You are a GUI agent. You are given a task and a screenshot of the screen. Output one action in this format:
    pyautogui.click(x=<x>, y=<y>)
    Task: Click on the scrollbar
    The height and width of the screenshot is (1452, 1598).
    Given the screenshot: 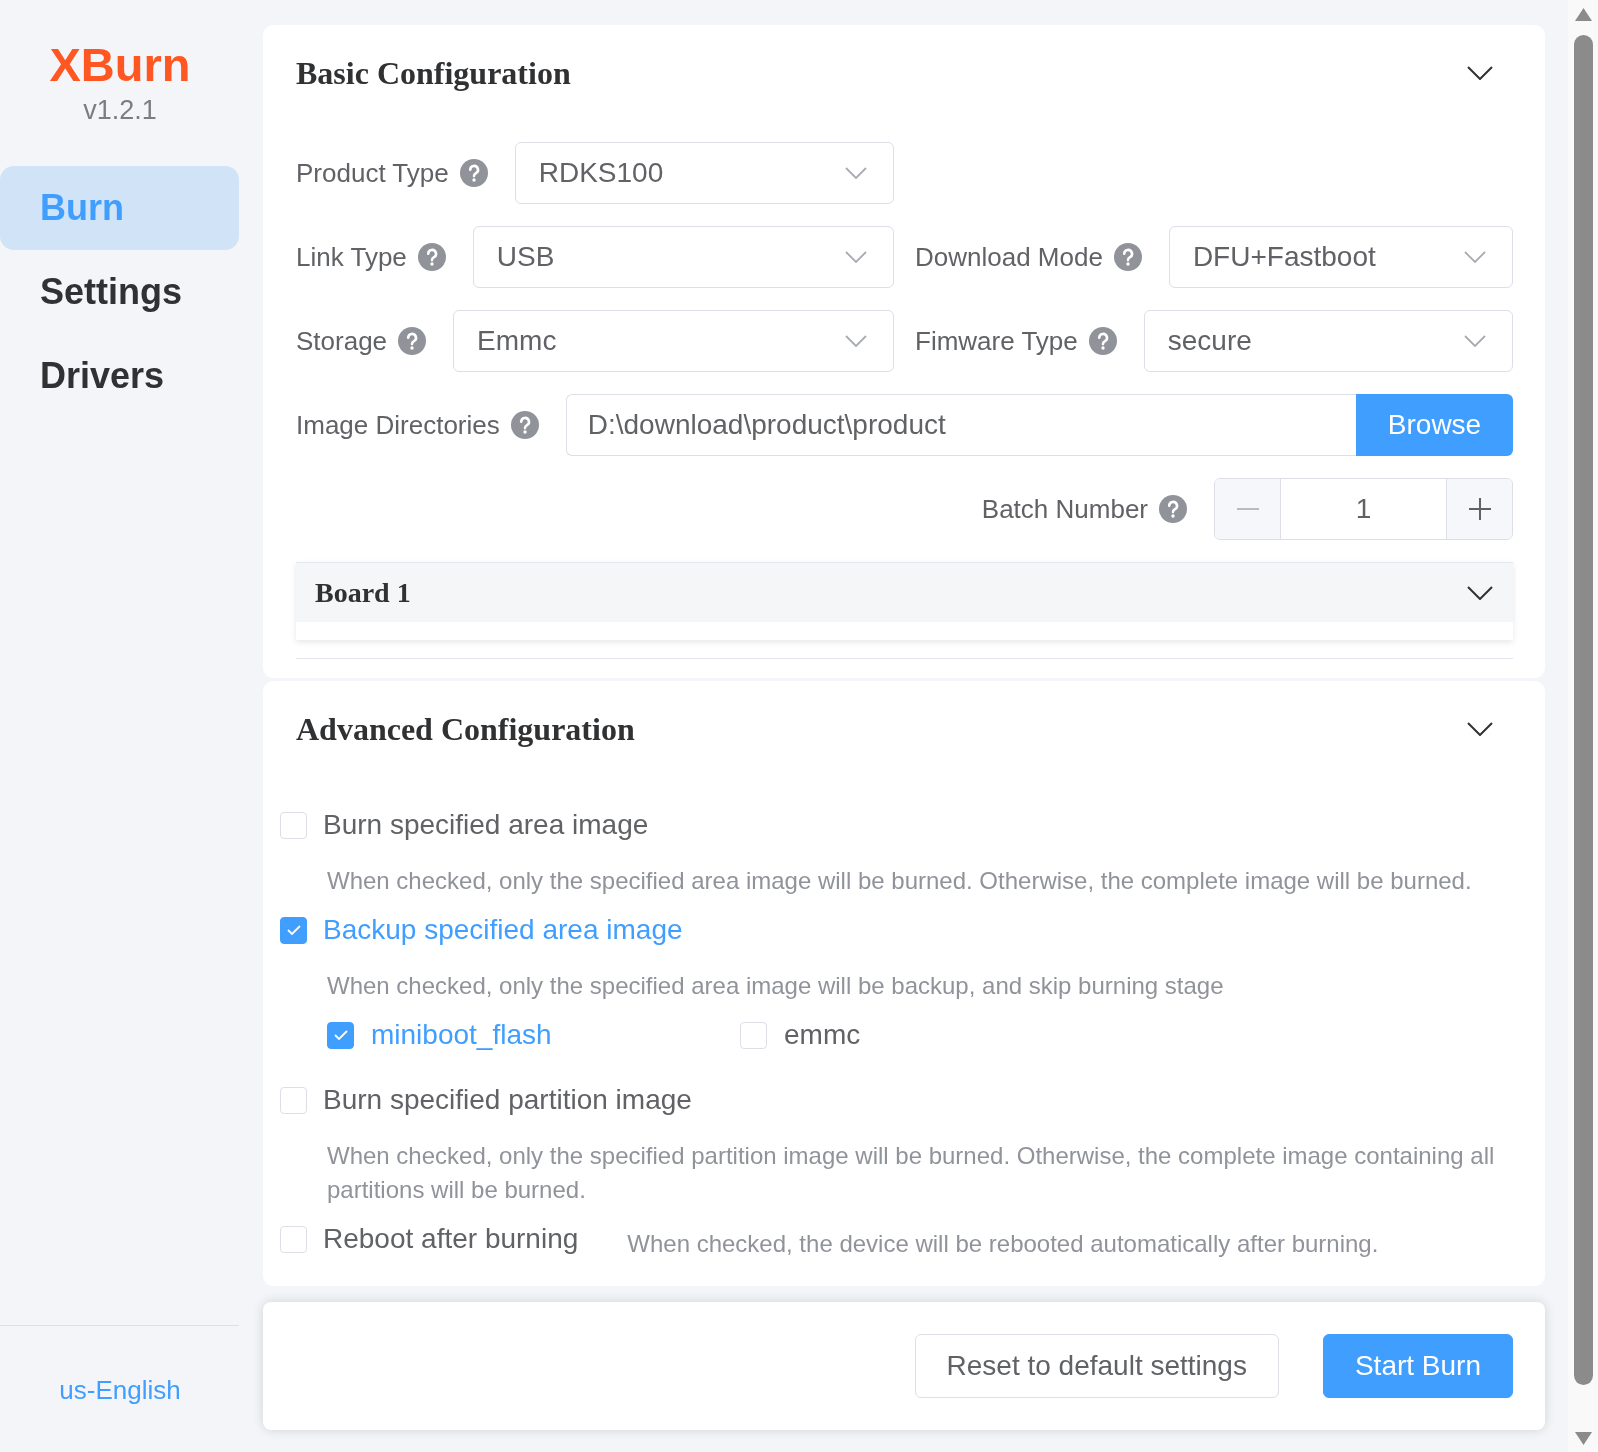 What is the action you would take?
    pyautogui.click(x=1583, y=726)
    